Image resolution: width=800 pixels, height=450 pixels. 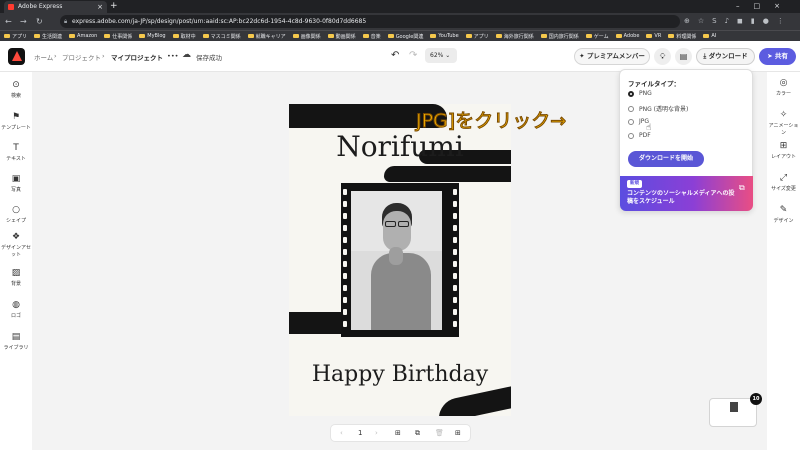 I want to click on library-icon: ▤, so click(x=16, y=337).